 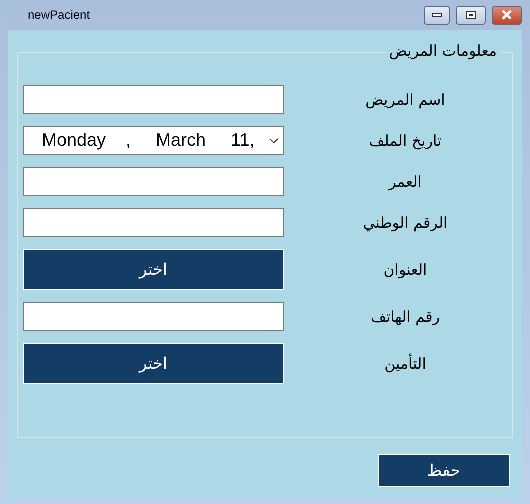 I want to click on save-button: حفظ, so click(x=444, y=470).